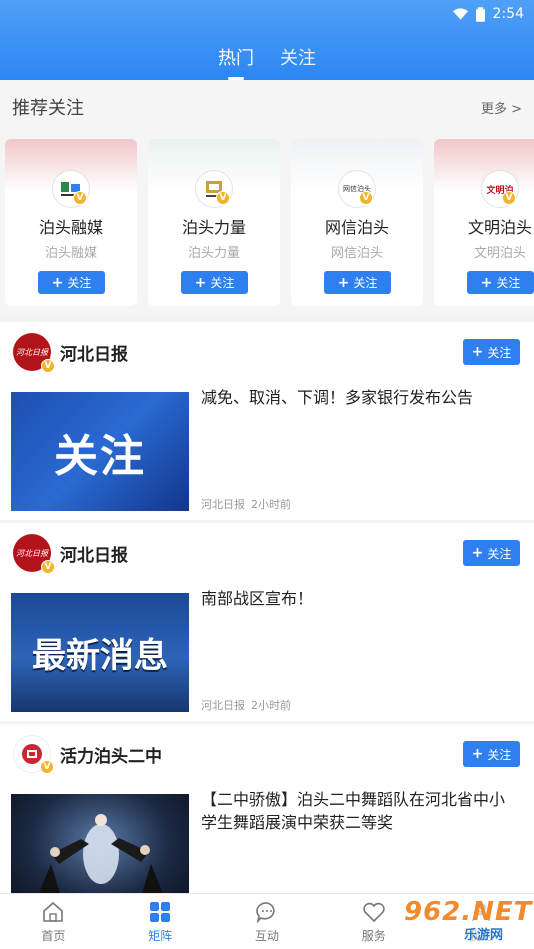 This screenshot has height=949, width=534. Describe the element at coordinates (508, 14) in the screenshot. I see `status-time: 2:54` at that location.